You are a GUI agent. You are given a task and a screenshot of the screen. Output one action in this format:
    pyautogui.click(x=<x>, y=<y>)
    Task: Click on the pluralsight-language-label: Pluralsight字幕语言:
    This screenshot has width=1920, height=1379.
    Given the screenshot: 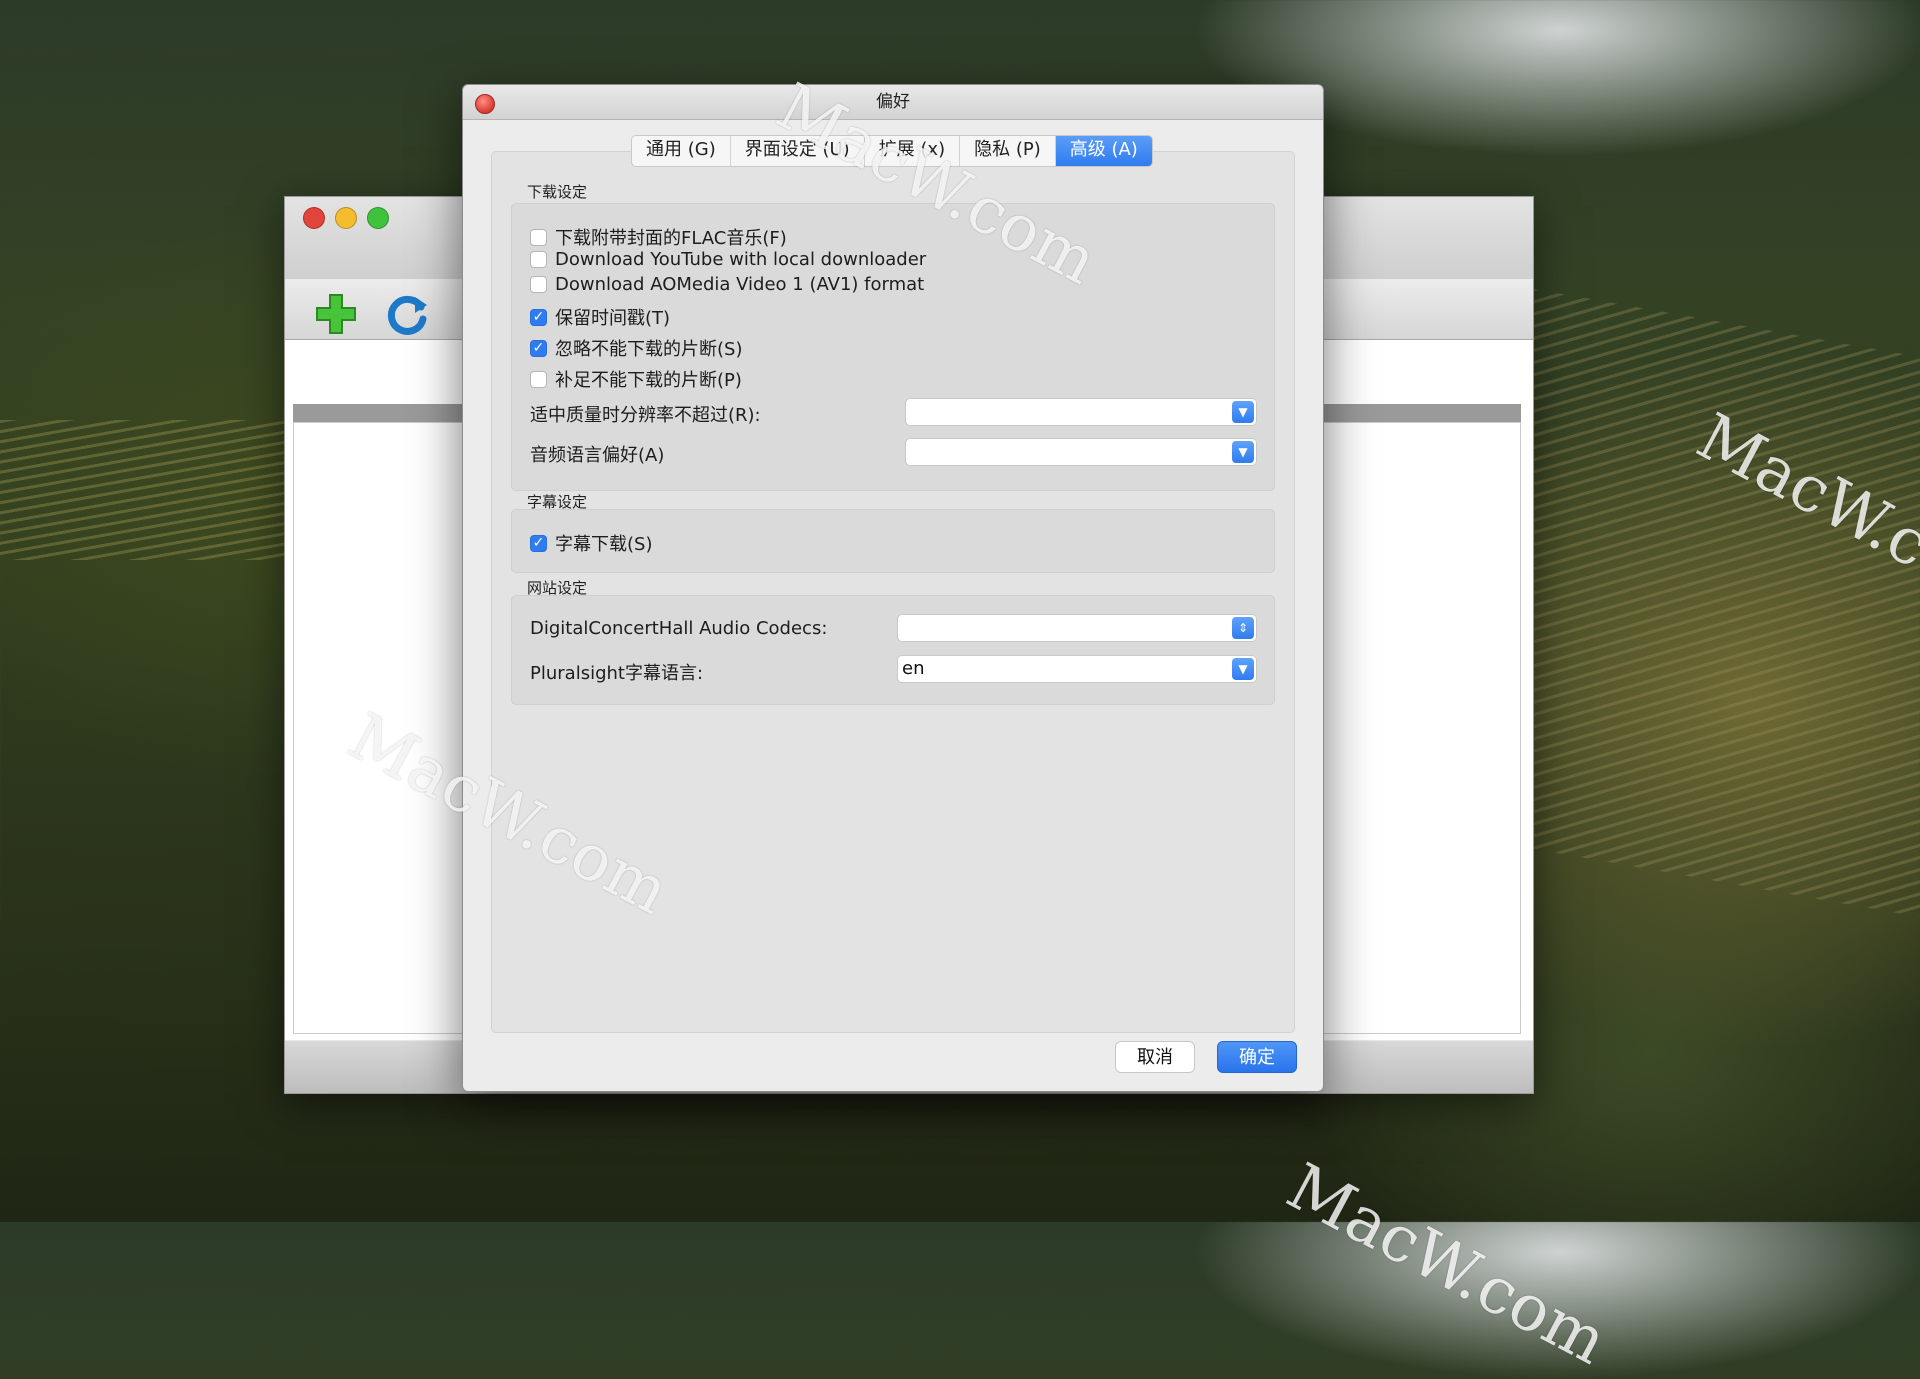 What is the action you would take?
    pyautogui.click(x=617, y=673)
    